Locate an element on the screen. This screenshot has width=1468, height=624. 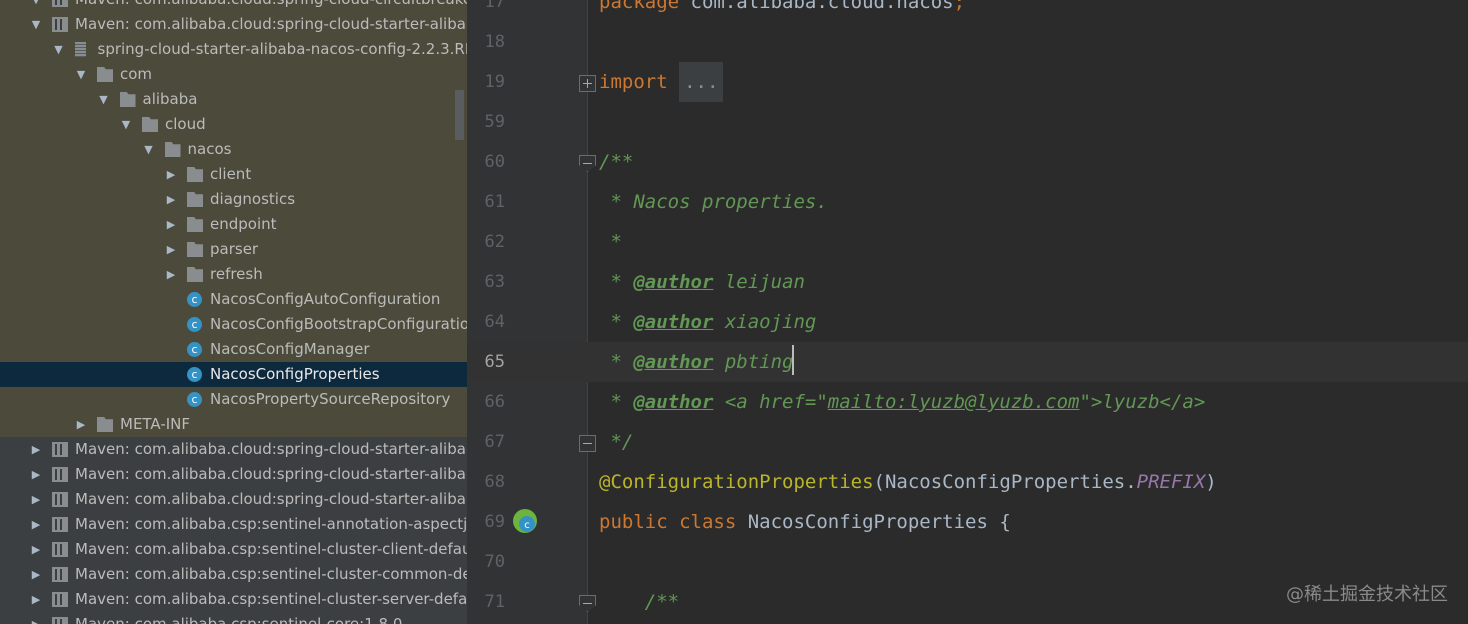
spring-bean-icon: c is located at coordinates (525, 521).